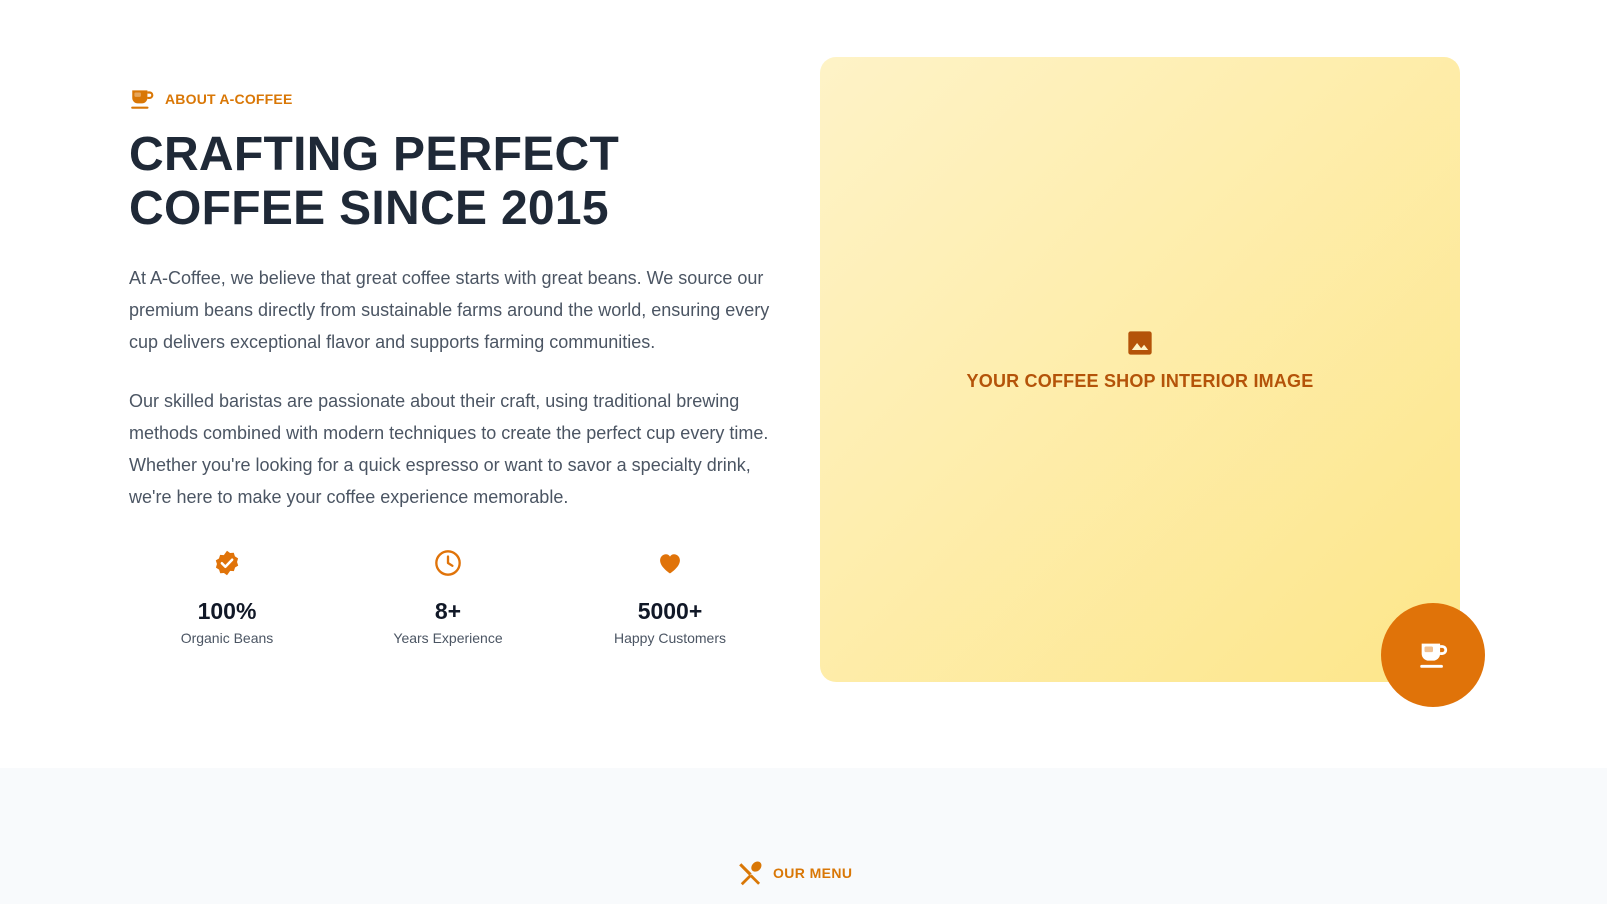 This screenshot has width=1607, height=904. I want to click on about-headline: CRAFTING PERFECT COFFEE SINCE 2015, so click(439, 182).